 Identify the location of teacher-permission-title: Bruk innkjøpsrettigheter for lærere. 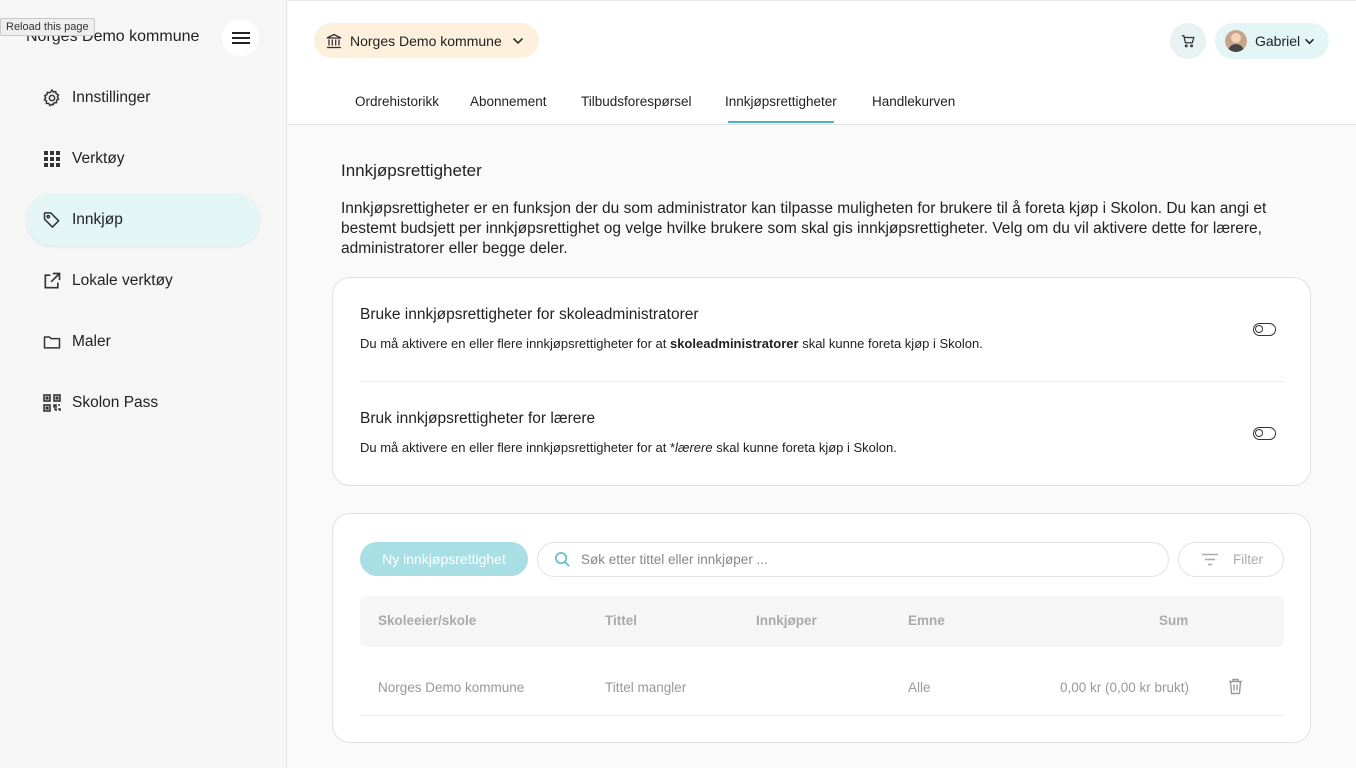
(478, 418).